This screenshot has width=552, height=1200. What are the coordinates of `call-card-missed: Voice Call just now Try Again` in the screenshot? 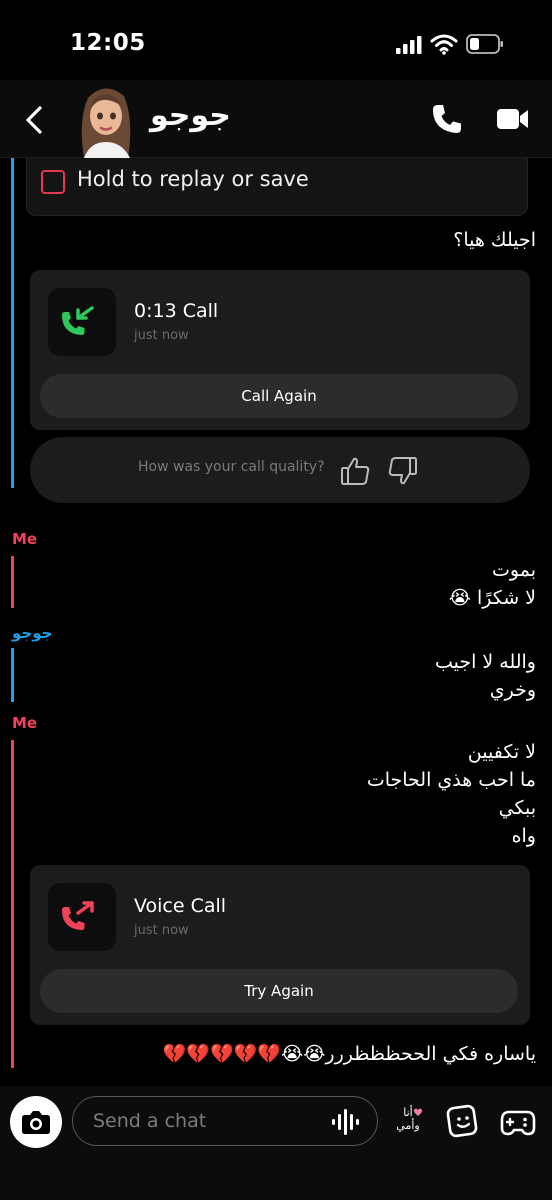 It's located at (280, 945).